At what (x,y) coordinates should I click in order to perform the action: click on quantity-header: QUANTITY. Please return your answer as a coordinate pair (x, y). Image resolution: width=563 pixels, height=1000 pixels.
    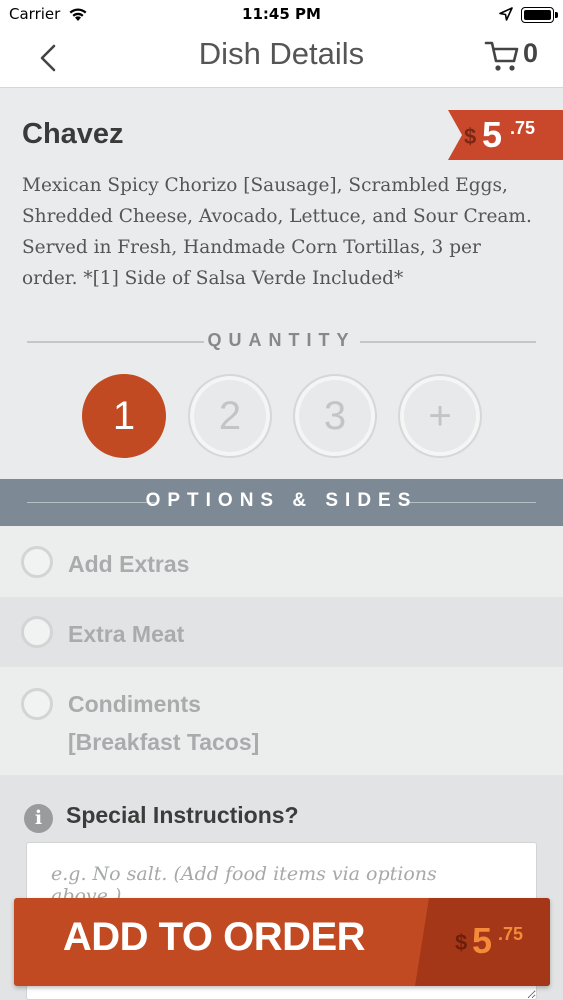
    Looking at the image, I should click on (281, 342).